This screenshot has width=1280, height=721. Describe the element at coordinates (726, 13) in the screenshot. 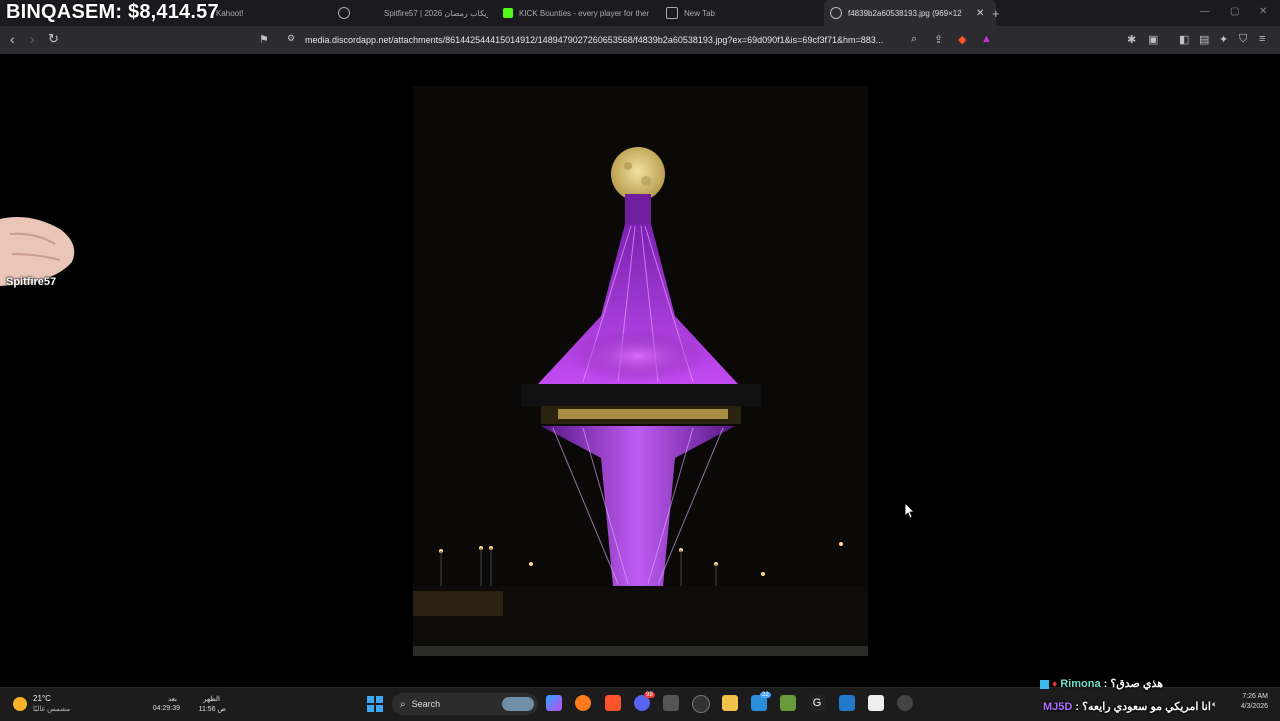

I see `tab-new-tab: New Tab` at that location.